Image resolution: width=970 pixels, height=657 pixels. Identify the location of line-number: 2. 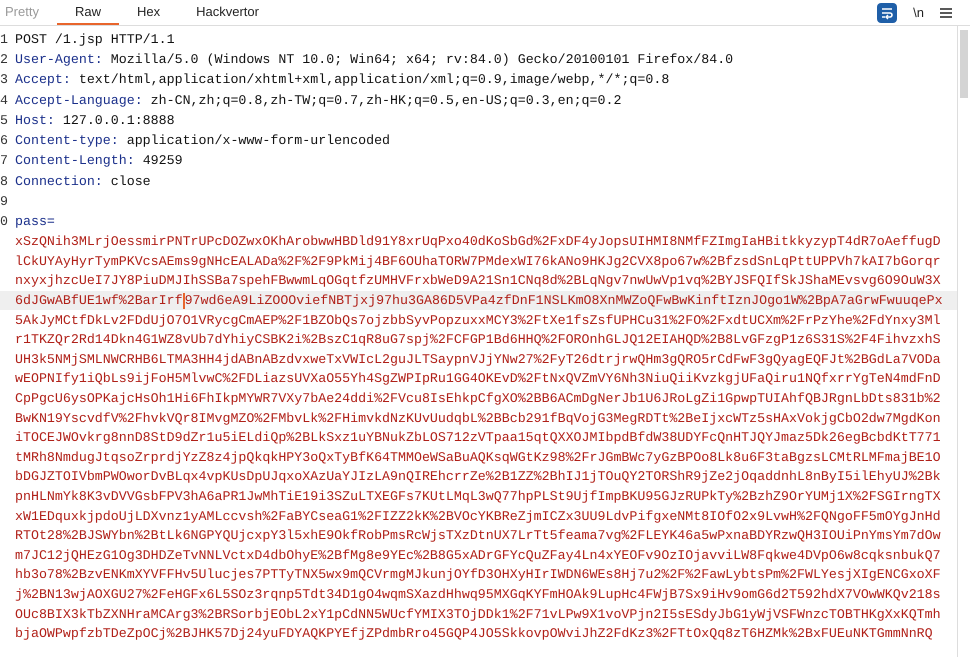
(4, 59).